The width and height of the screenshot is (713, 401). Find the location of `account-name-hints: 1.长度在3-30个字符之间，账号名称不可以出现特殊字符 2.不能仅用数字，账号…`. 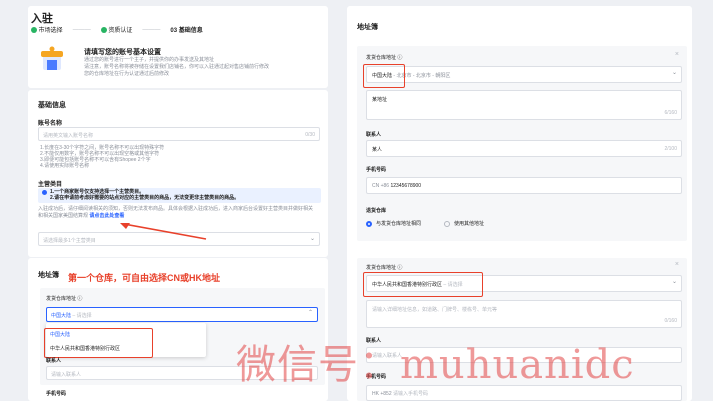

account-name-hints: 1.长度在3-30个字符之间，账号名称不可以出现特殊字符 2.不能仅用数字，账号… is located at coordinates (102, 157).